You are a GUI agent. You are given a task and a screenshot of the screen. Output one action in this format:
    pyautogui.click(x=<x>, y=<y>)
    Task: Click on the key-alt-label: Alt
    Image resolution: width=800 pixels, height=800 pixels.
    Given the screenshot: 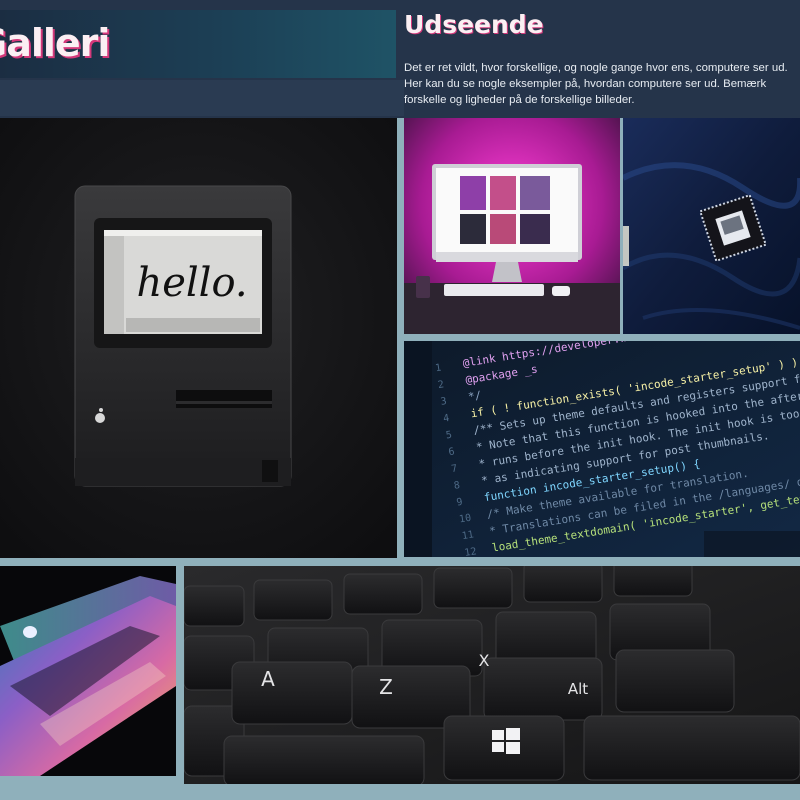 What is the action you would take?
    pyautogui.click(x=578, y=689)
    